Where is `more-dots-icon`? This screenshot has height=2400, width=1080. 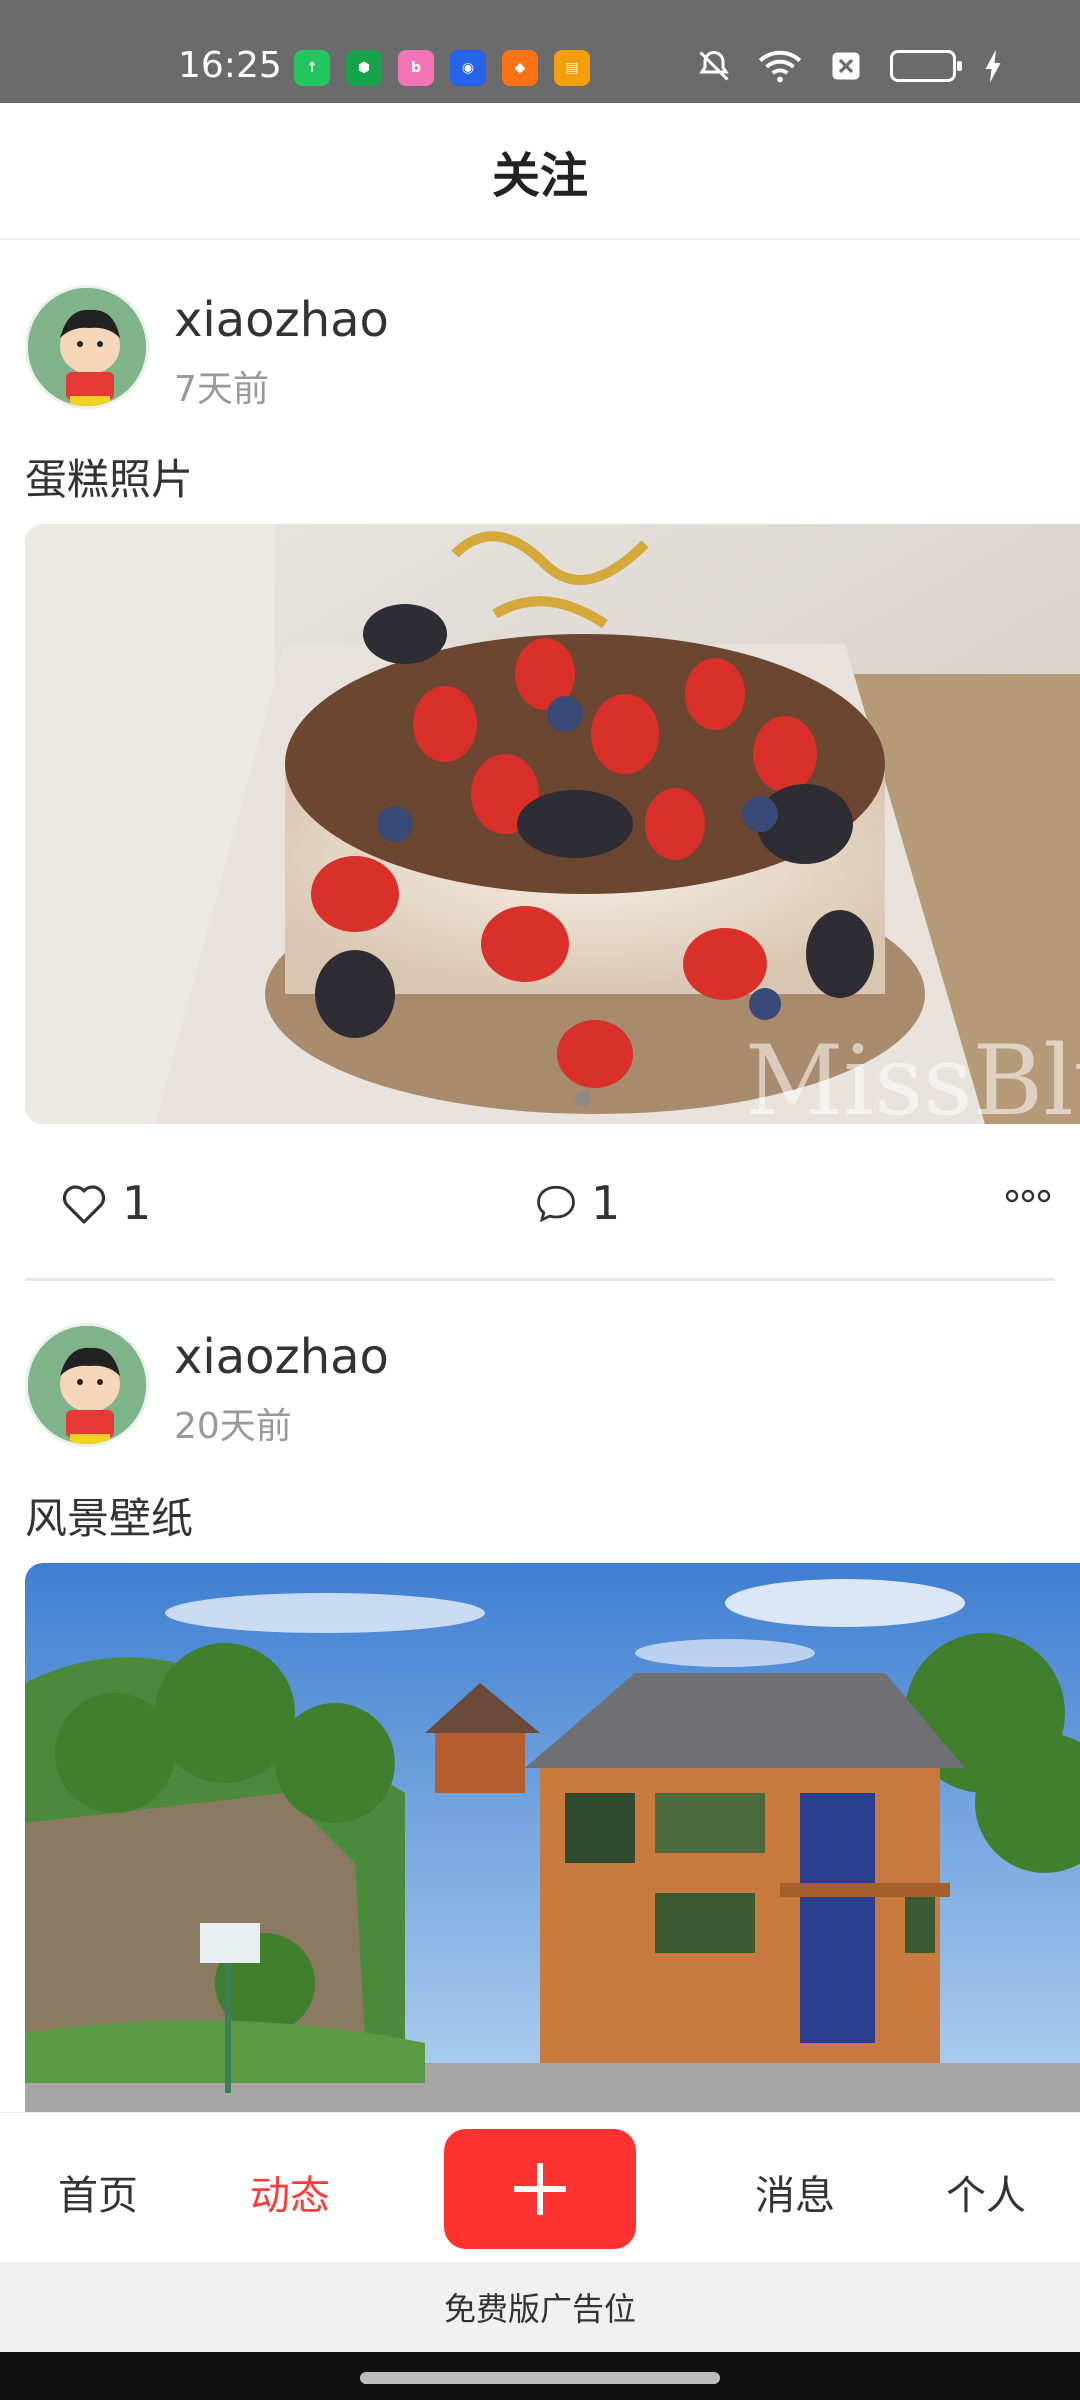
more-dots-icon is located at coordinates (1028, 1196).